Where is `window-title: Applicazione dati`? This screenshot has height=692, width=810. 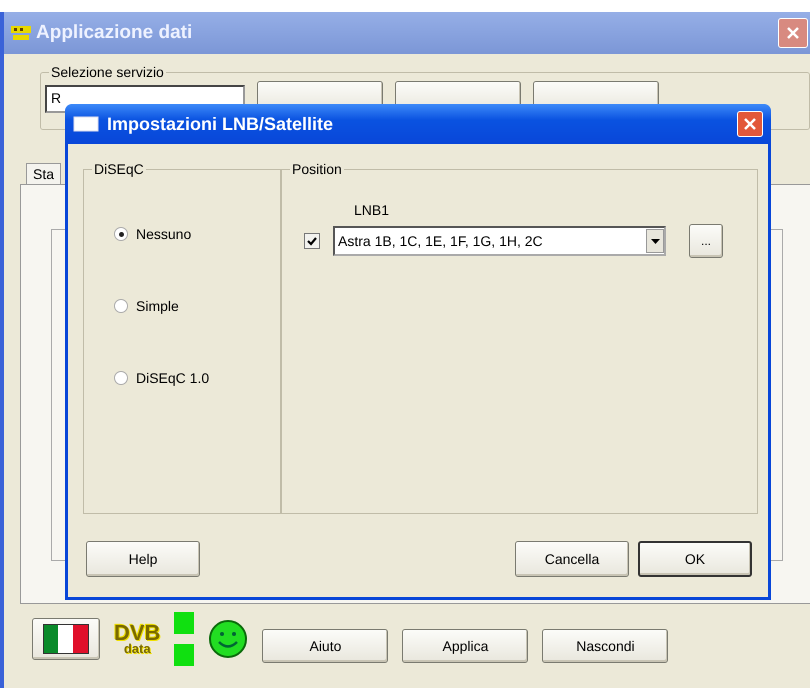
window-title: Applicazione dati is located at coordinates (114, 33).